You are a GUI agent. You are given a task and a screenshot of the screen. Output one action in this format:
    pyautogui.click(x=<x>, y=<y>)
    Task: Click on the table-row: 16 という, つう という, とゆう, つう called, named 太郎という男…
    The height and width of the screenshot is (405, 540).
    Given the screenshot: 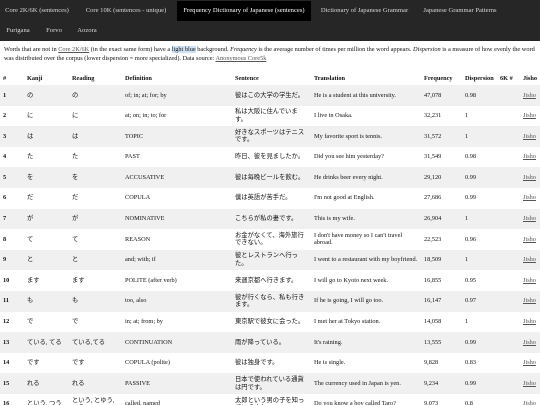 What is the action you would take?
    pyautogui.click(x=270, y=399)
    